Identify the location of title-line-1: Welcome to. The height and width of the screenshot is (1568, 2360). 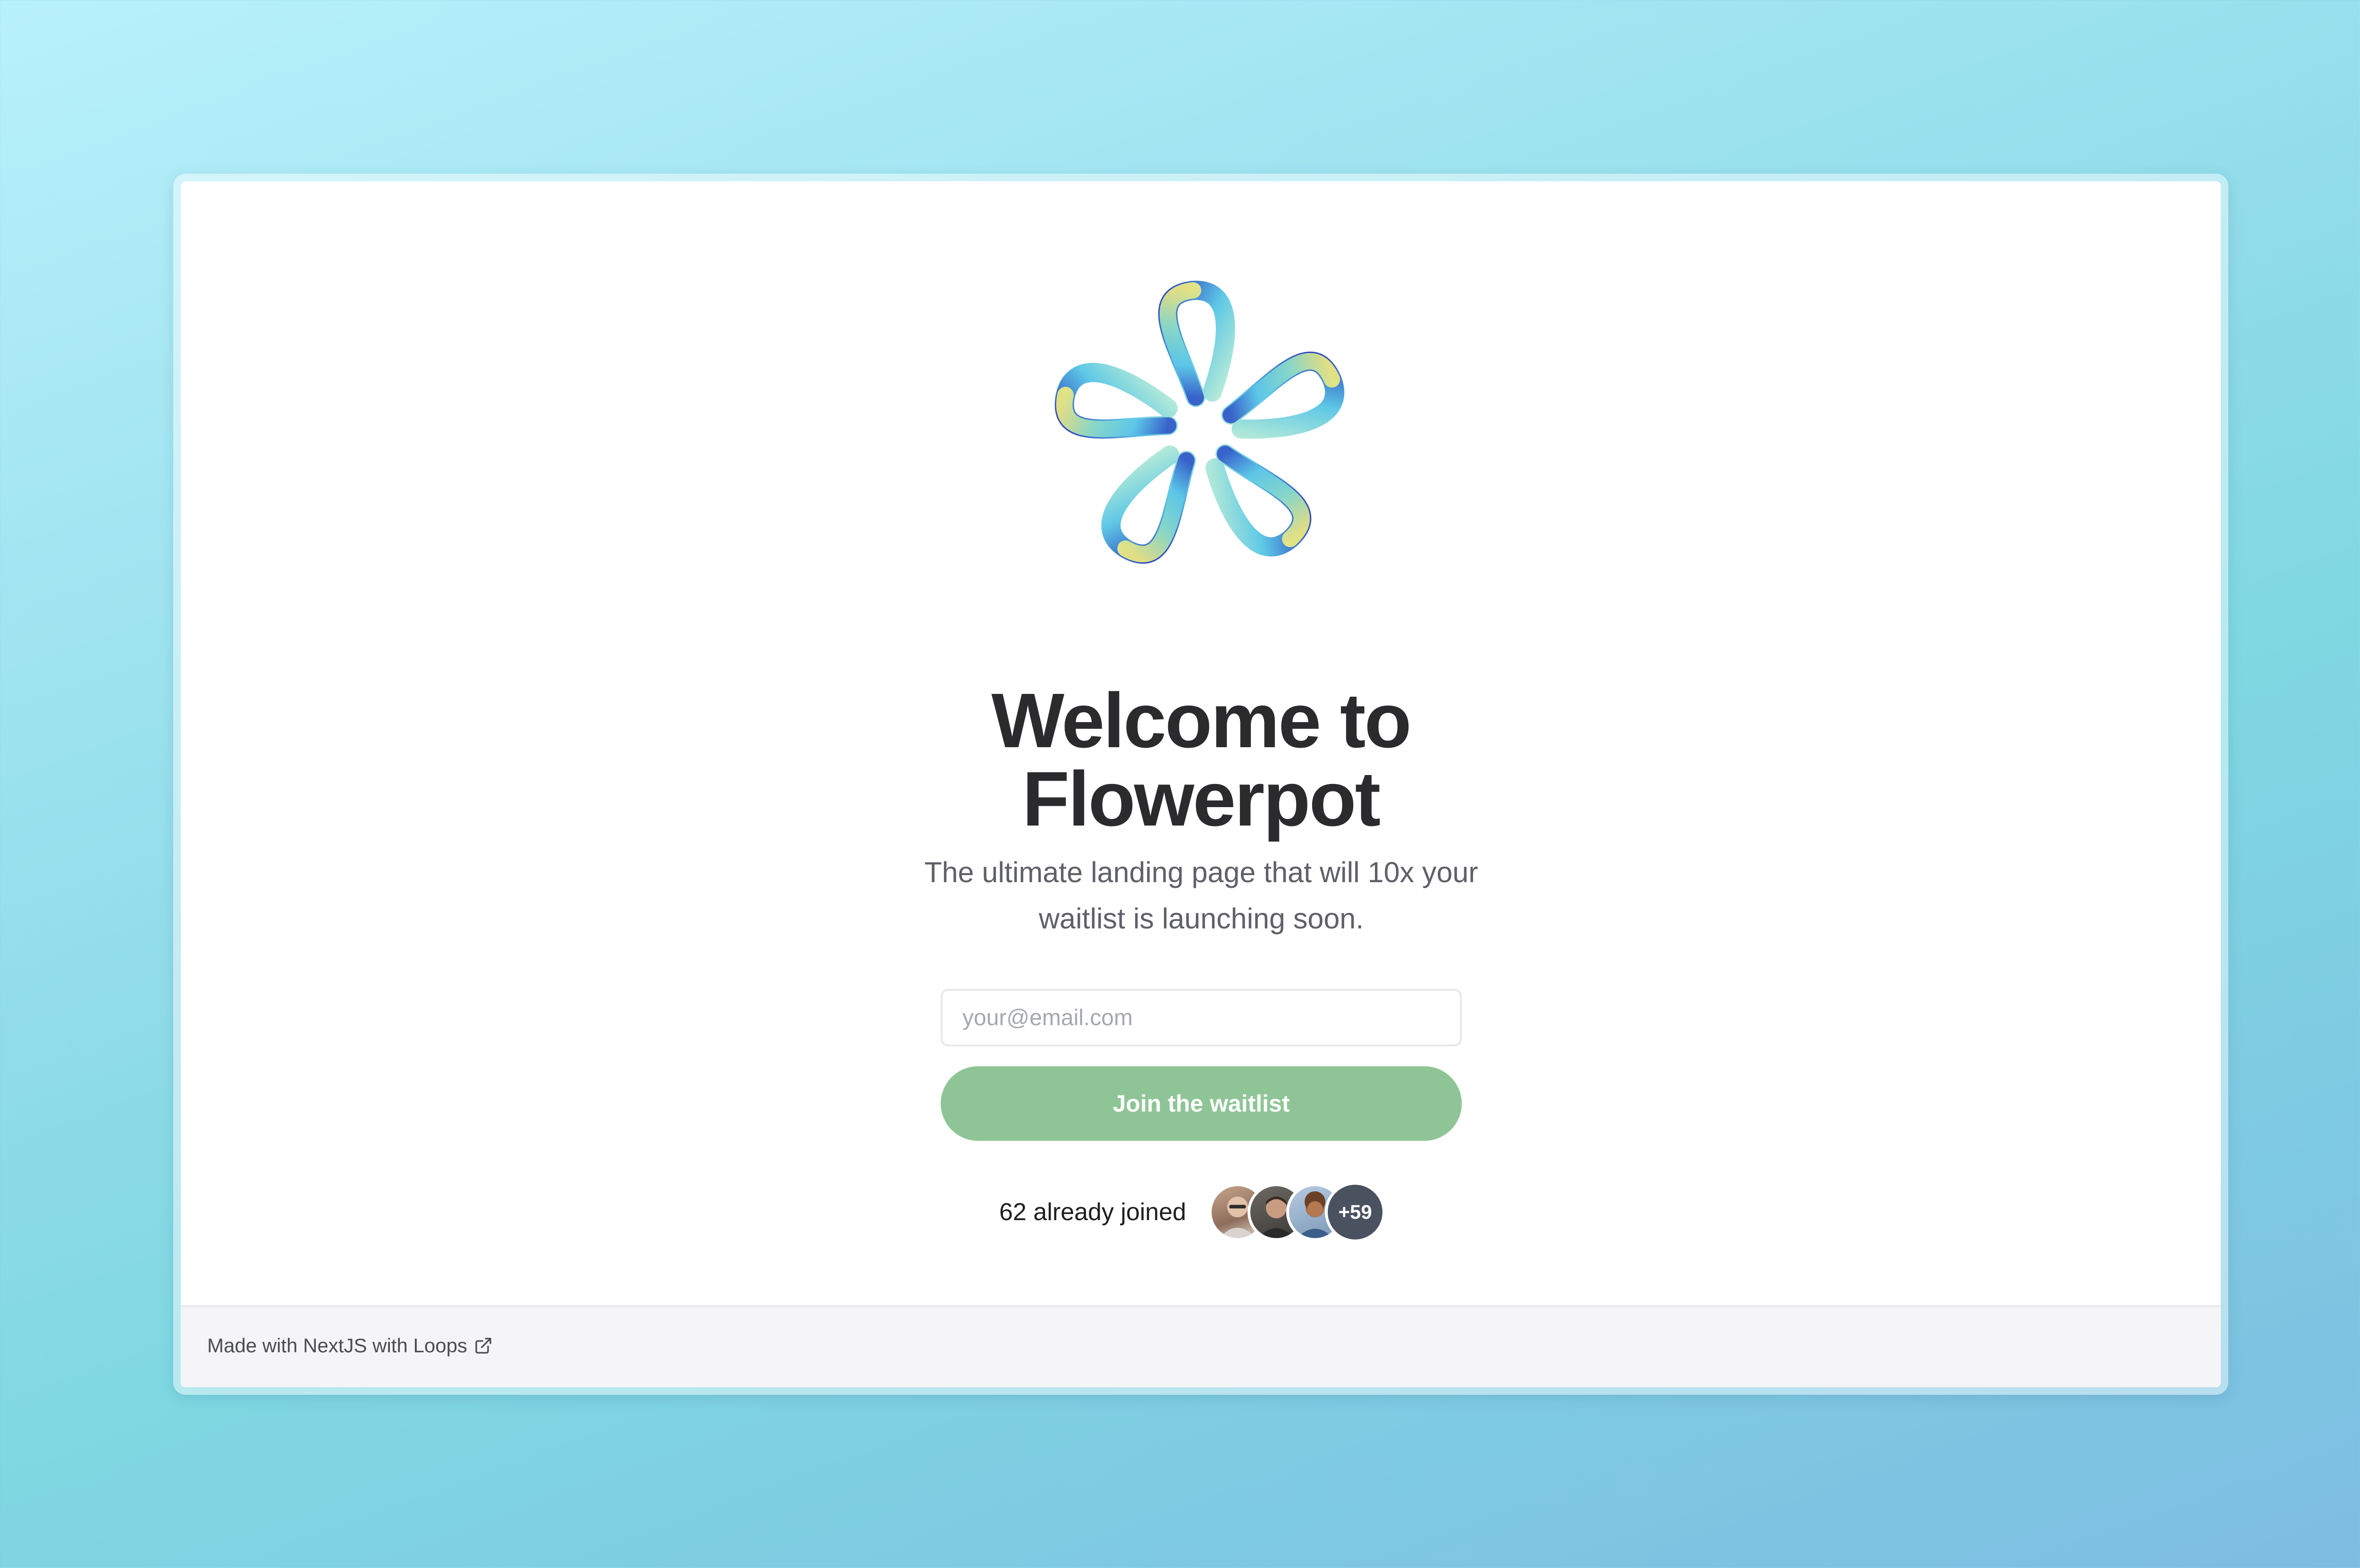
(1201, 720).